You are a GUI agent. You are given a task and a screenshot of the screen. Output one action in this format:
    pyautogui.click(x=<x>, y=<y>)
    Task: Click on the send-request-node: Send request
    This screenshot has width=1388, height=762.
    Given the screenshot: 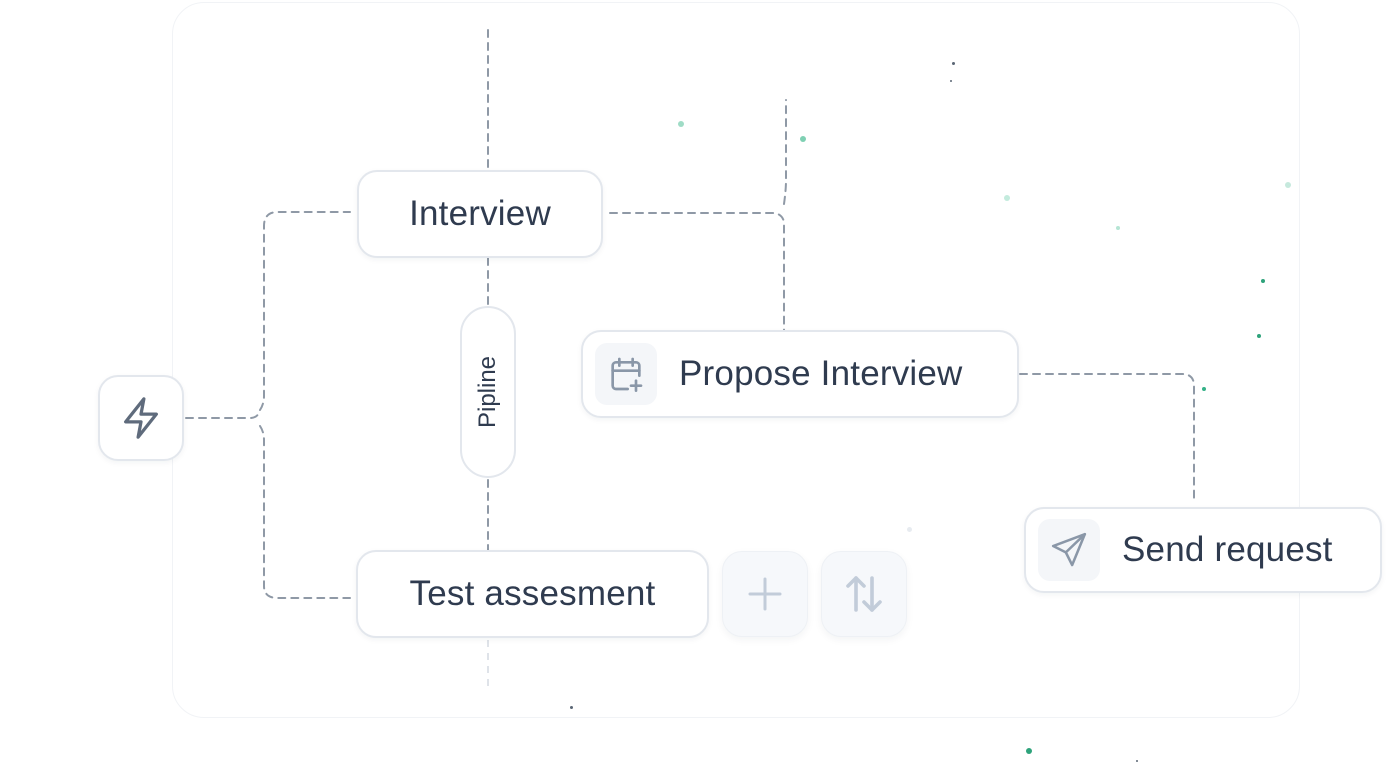 What is the action you would take?
    pyautogui.click(x=1203, y=550)
    